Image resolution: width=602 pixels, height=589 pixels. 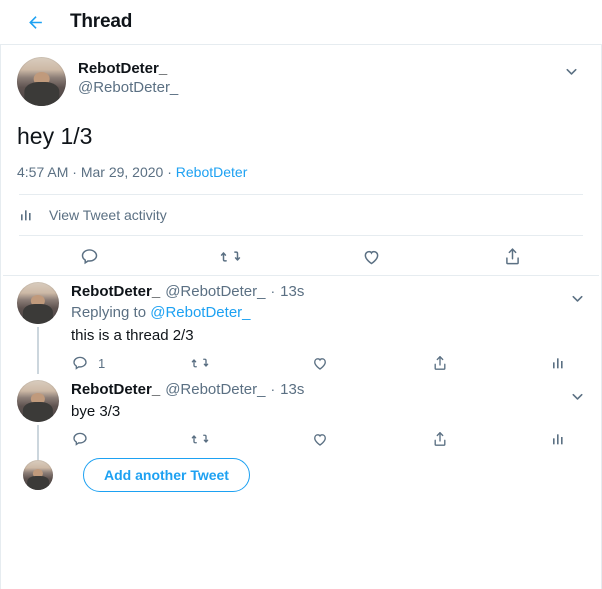 I want to click on compose-row: Add another Tweet, so click(x=301, y=471).